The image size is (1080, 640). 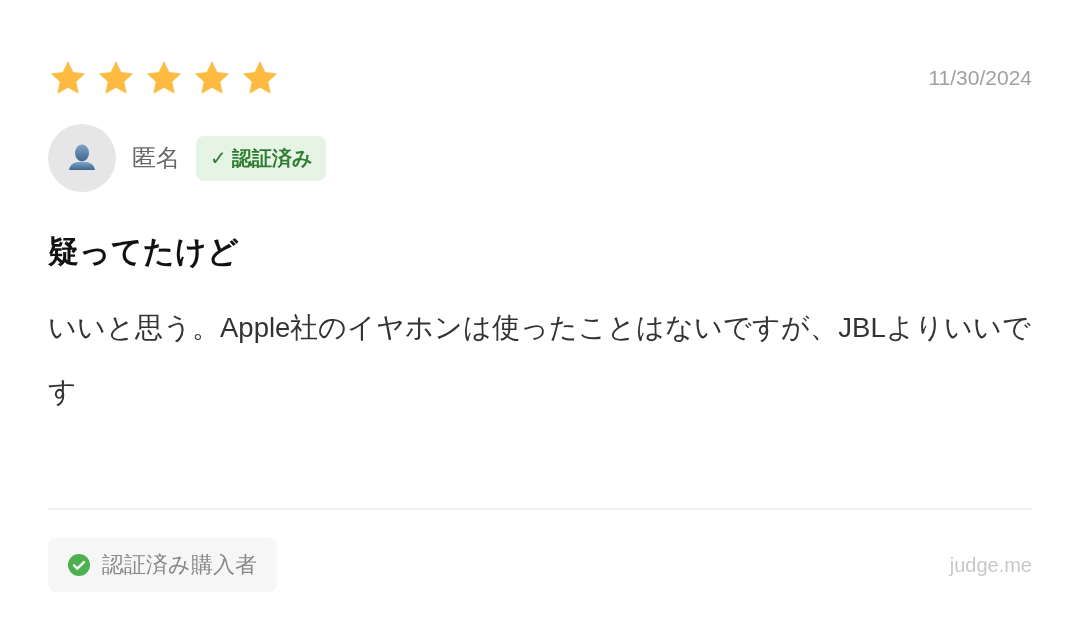 I want to click on check-circle-icon, so click(x=79, y=565).